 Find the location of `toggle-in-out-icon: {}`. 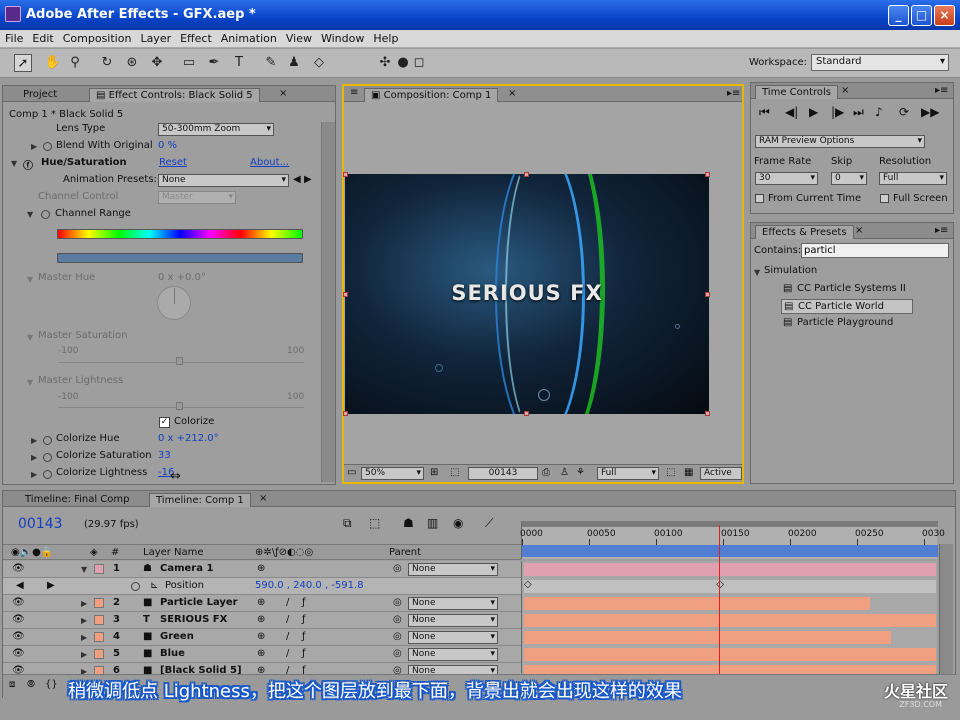

toggle-in-out-icon: {} is located at coordinates (51, 684).